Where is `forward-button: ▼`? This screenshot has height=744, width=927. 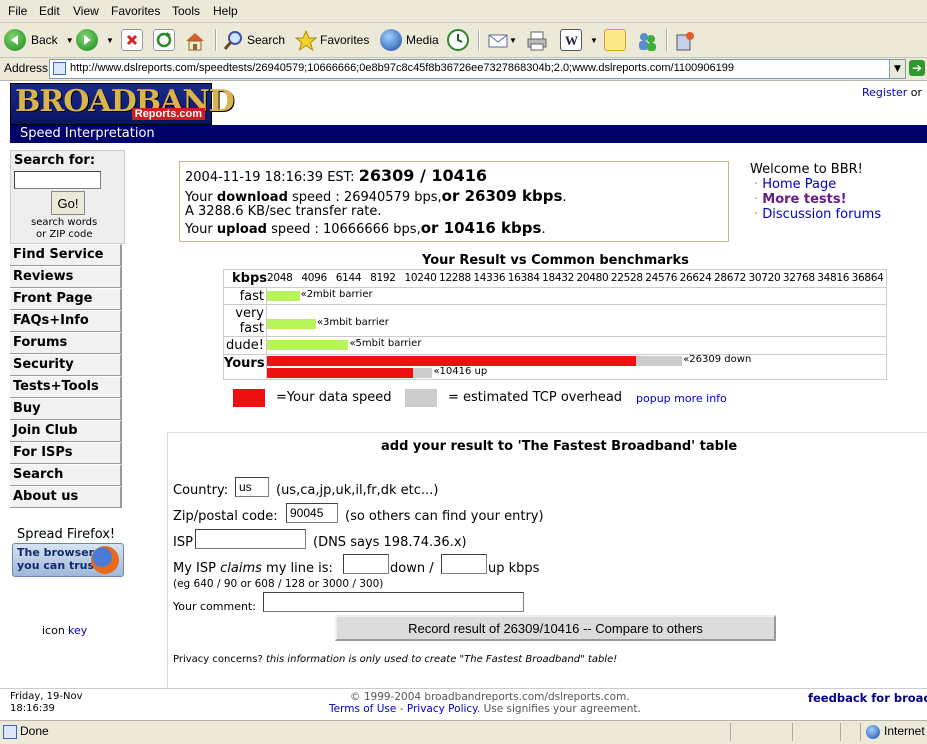 forward-button: ▼ is located at coordinates (95, 40).